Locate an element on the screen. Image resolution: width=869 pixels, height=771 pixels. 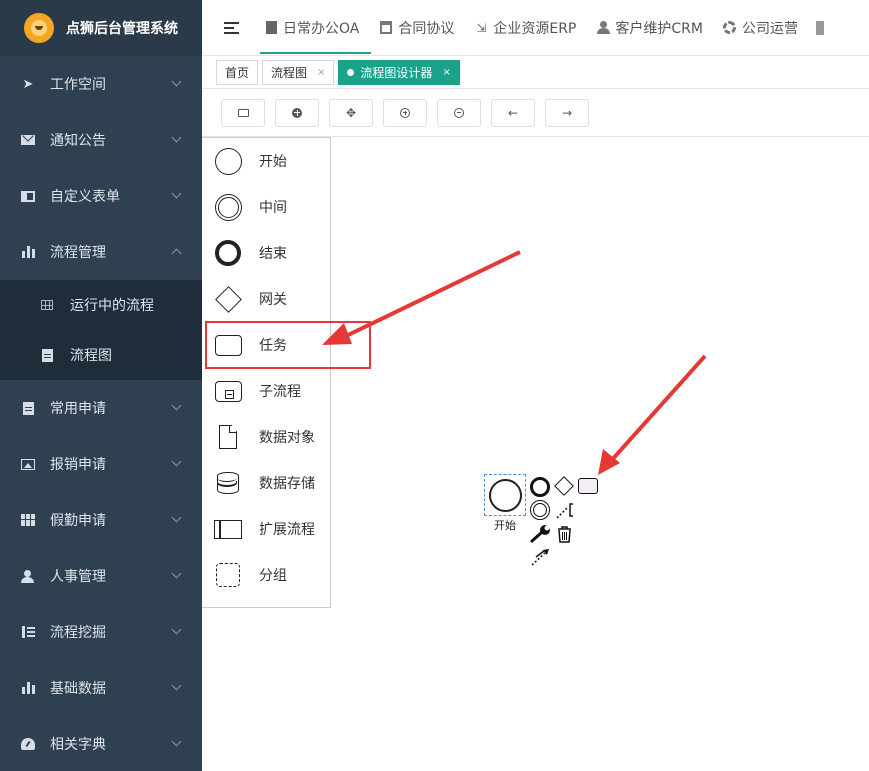
gateway-icon is located at coordinates (228, 299).